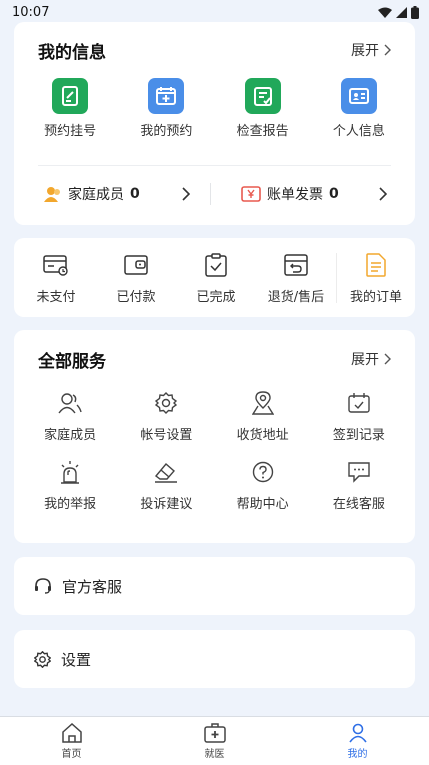  Describe the element at coordinates (70, 96) in the screenshot. I see `edit-document-icon` at that location.